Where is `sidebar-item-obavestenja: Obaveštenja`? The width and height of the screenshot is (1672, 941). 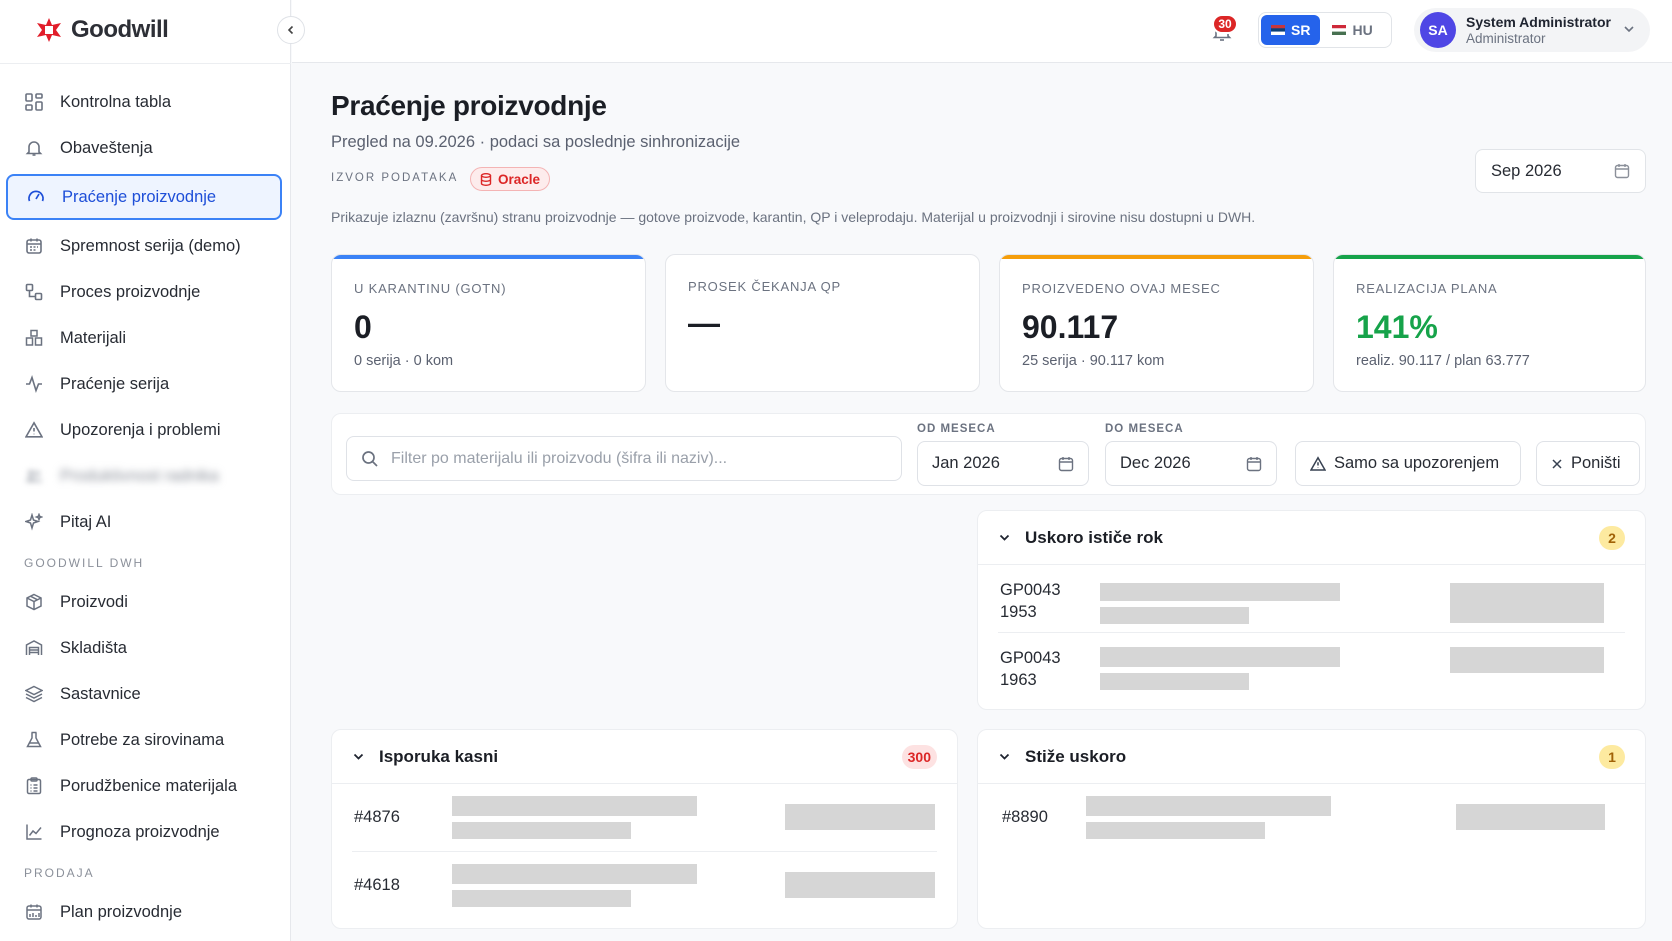
sidebar-item-obavestenja: Obaveštenja is located at coordinates (144, 148).